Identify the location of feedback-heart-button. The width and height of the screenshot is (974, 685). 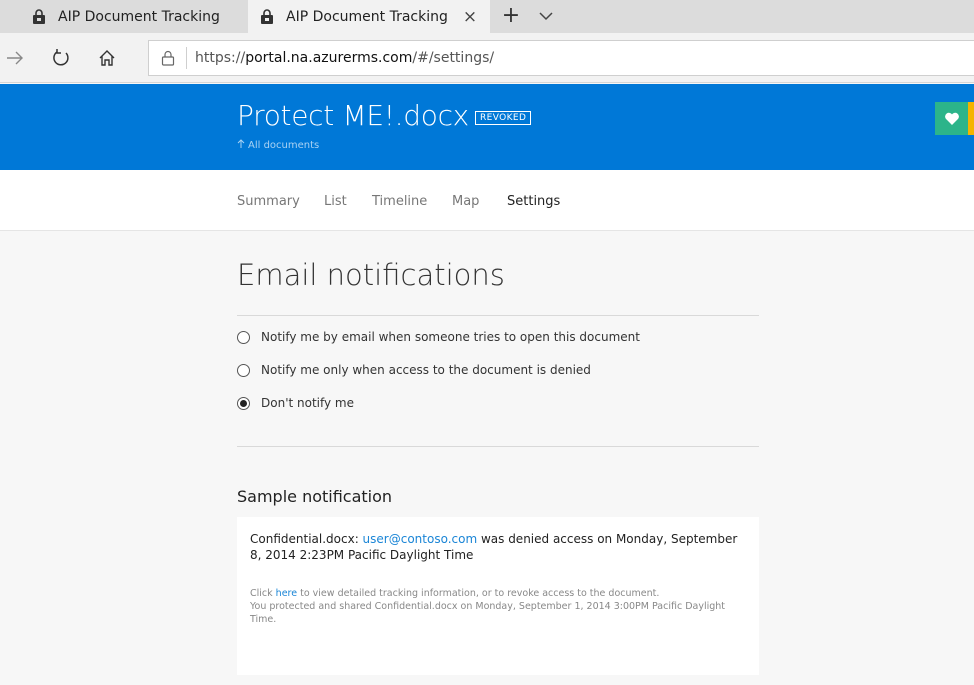
(951, 118).